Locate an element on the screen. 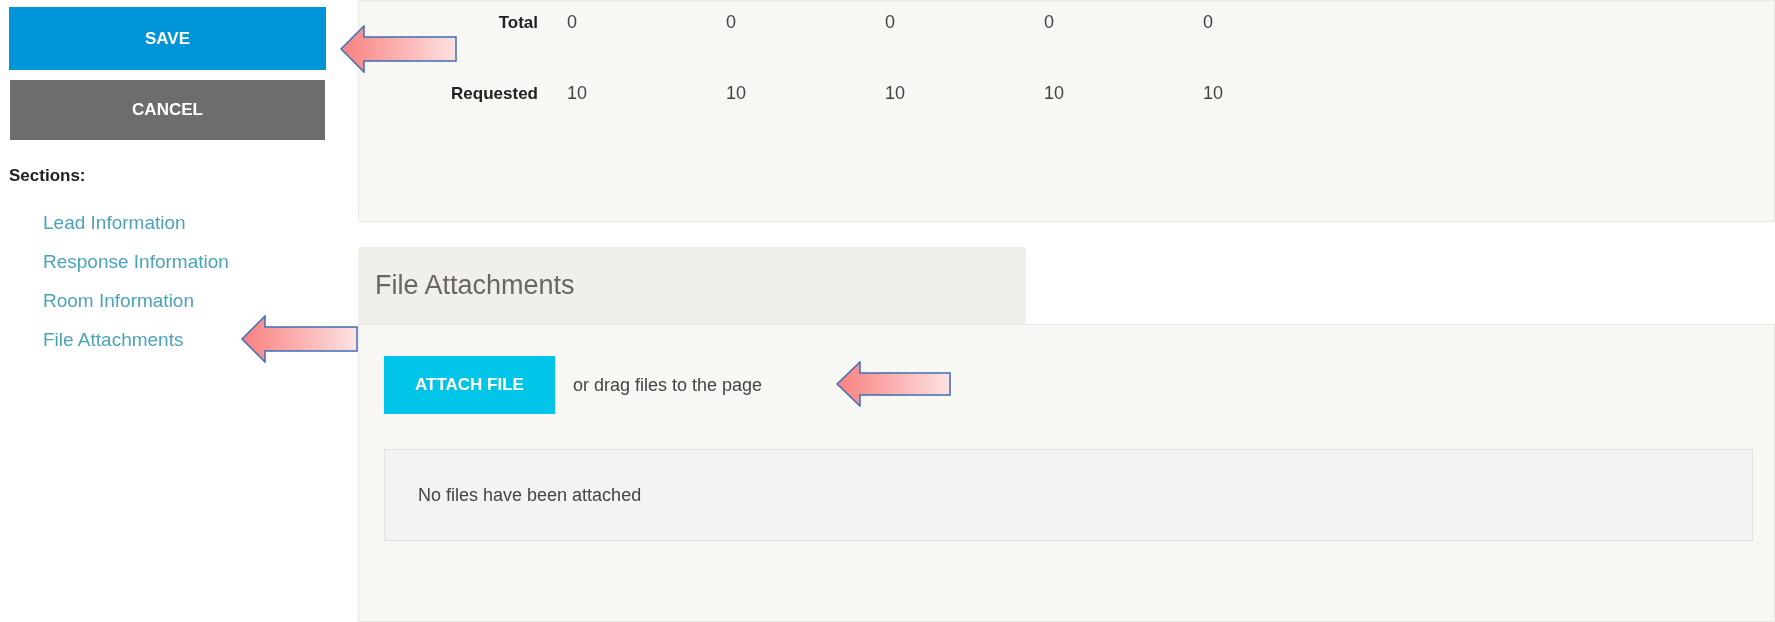 This screenshot has width=1775, height=622. save-button: SAVE is located at coordinates (167, 38).